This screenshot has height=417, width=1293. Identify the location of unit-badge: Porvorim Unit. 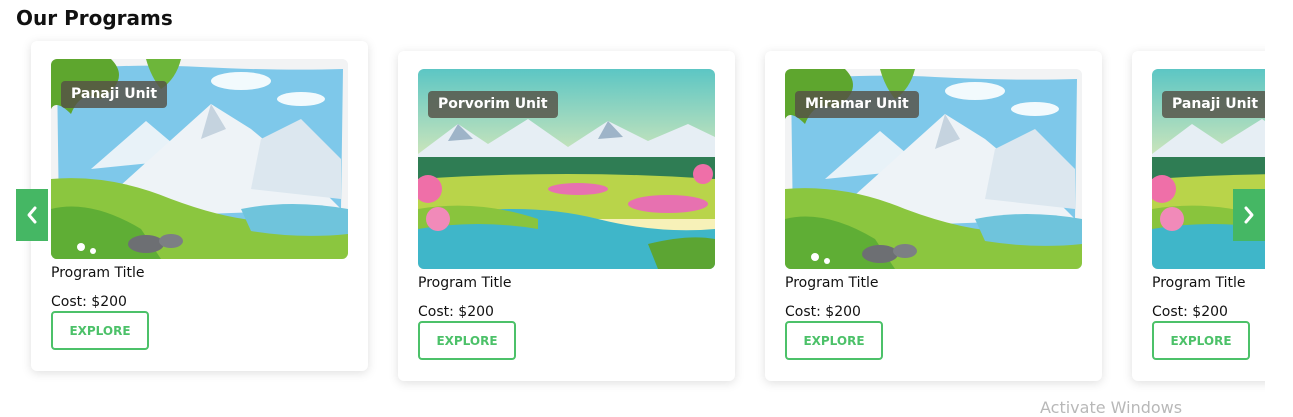
(493, 104).